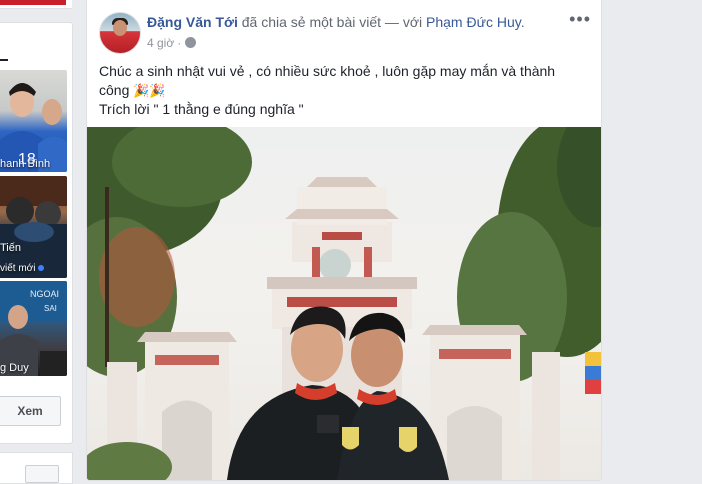 This screenshot has height=484, width=702. What do you see at coordinates (33, 328) in the screenshot?
I see `video-thumbnail-3: NGOẠI SAI g Duy` at bounding box center [33, 328].